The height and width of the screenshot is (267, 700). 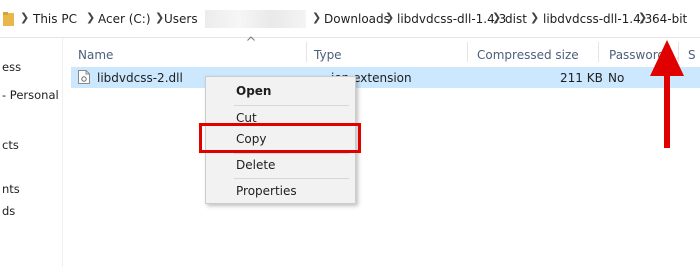 What do you see at coordinates (55, 19) in the screenshot?
I see `breadcrumb-this-pc: This PC` at bounding box center [55, 19].